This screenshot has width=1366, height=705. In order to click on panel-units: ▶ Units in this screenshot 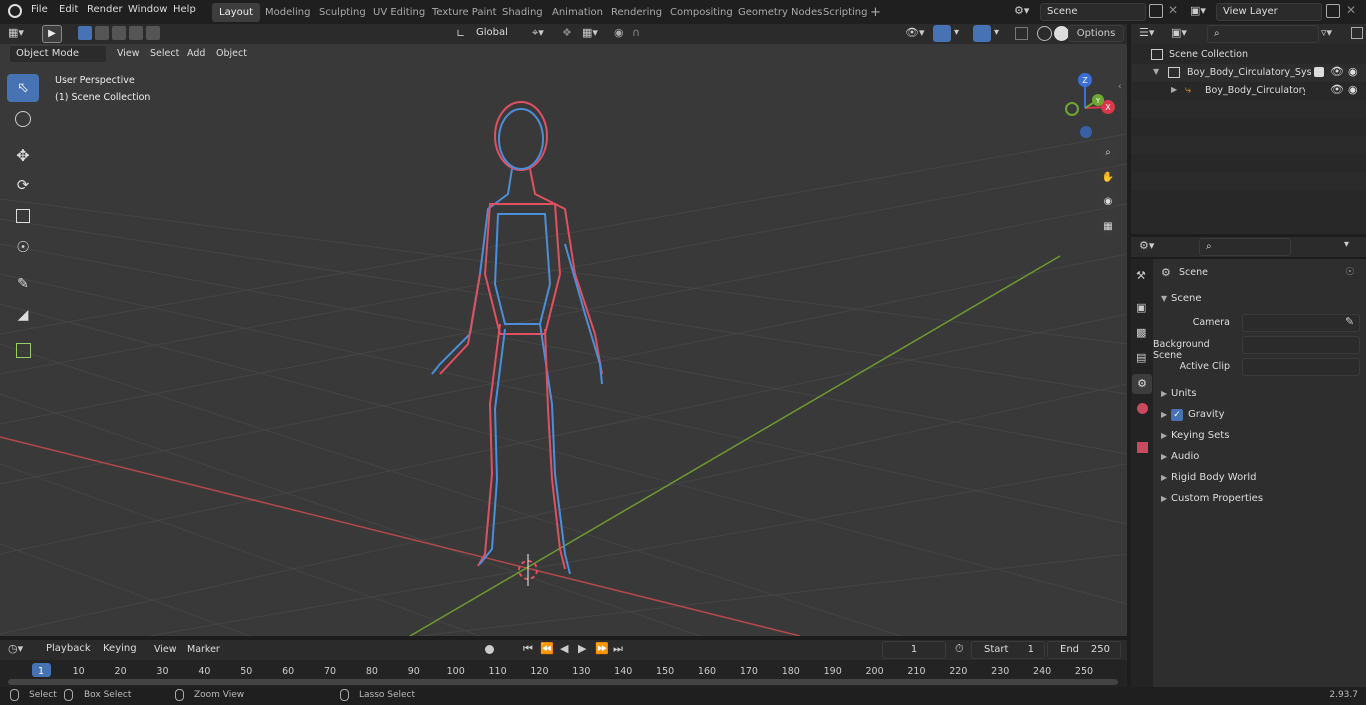, I will do `click(1259, 394)`.